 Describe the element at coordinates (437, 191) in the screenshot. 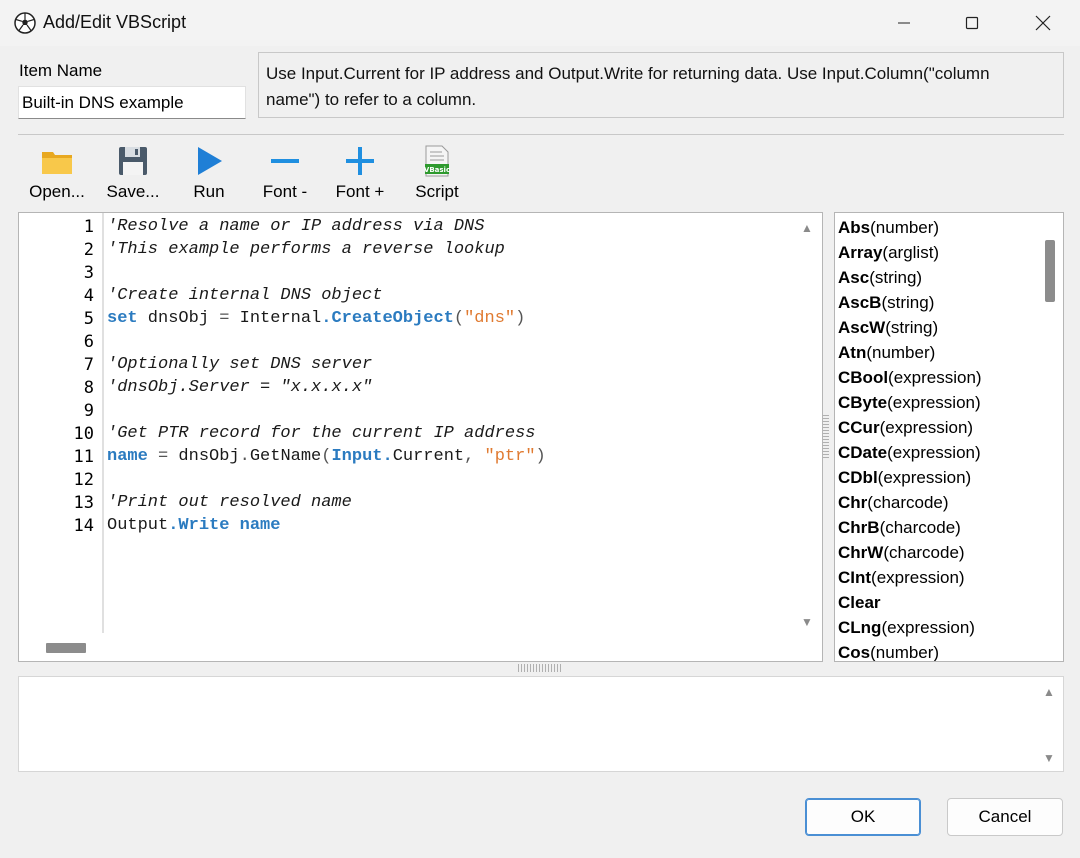

I see `script-label: Script` at that location.